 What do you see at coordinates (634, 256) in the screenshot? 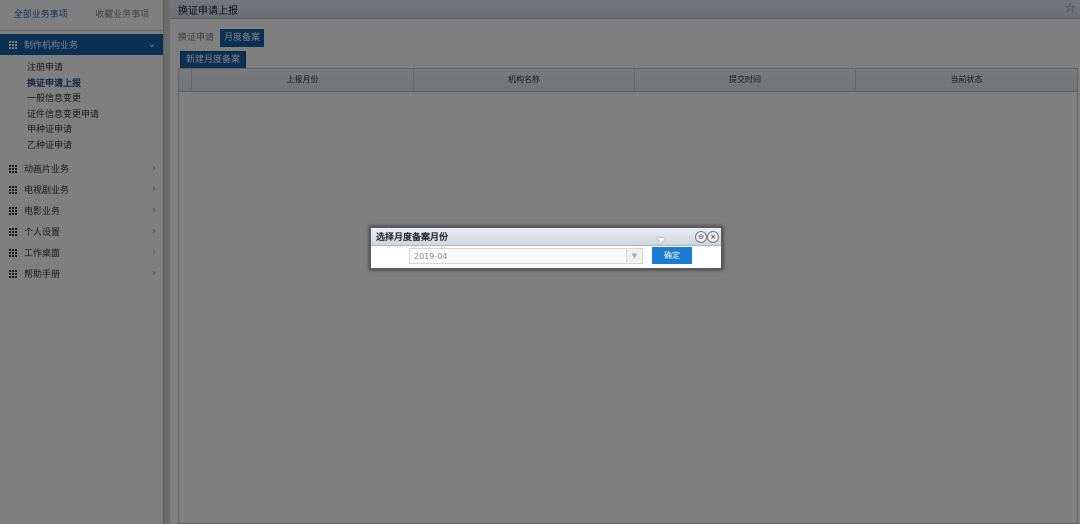
I see `chevron-down-icon: ▼` at bounding box center [634, 256].